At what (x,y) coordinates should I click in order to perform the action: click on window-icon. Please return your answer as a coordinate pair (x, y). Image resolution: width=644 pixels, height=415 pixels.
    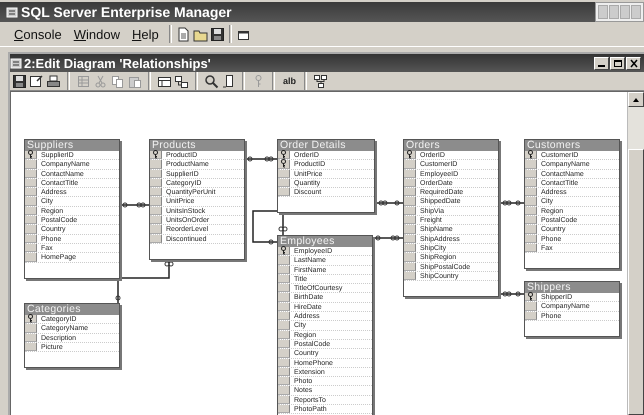
    Looking at the image, I should click on (16, 63).